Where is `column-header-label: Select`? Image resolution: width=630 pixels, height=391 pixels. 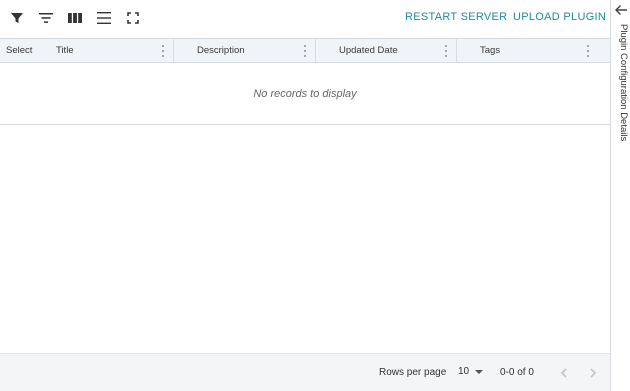
column-header-label: Select is located at coordinates (19, 50).